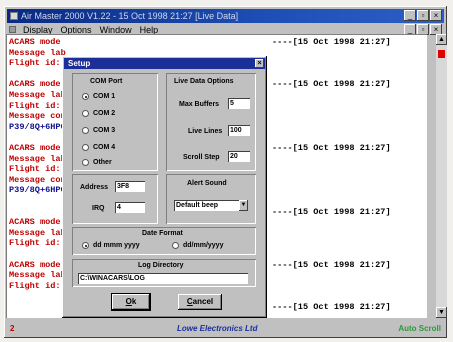  What do you see at coordinates (204, 81) in the screenshot?
I see `live-data-label: Live Data Options` at bounding box center [204, 81].